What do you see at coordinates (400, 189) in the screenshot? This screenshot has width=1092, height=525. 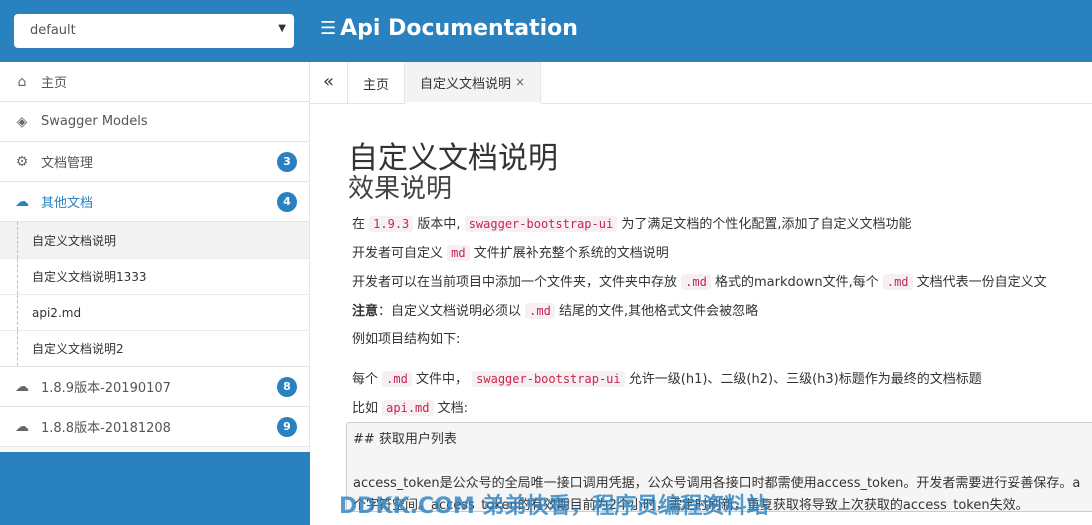 I see `doc-subtitle: 效果说明` at bounding box center [400, 189].